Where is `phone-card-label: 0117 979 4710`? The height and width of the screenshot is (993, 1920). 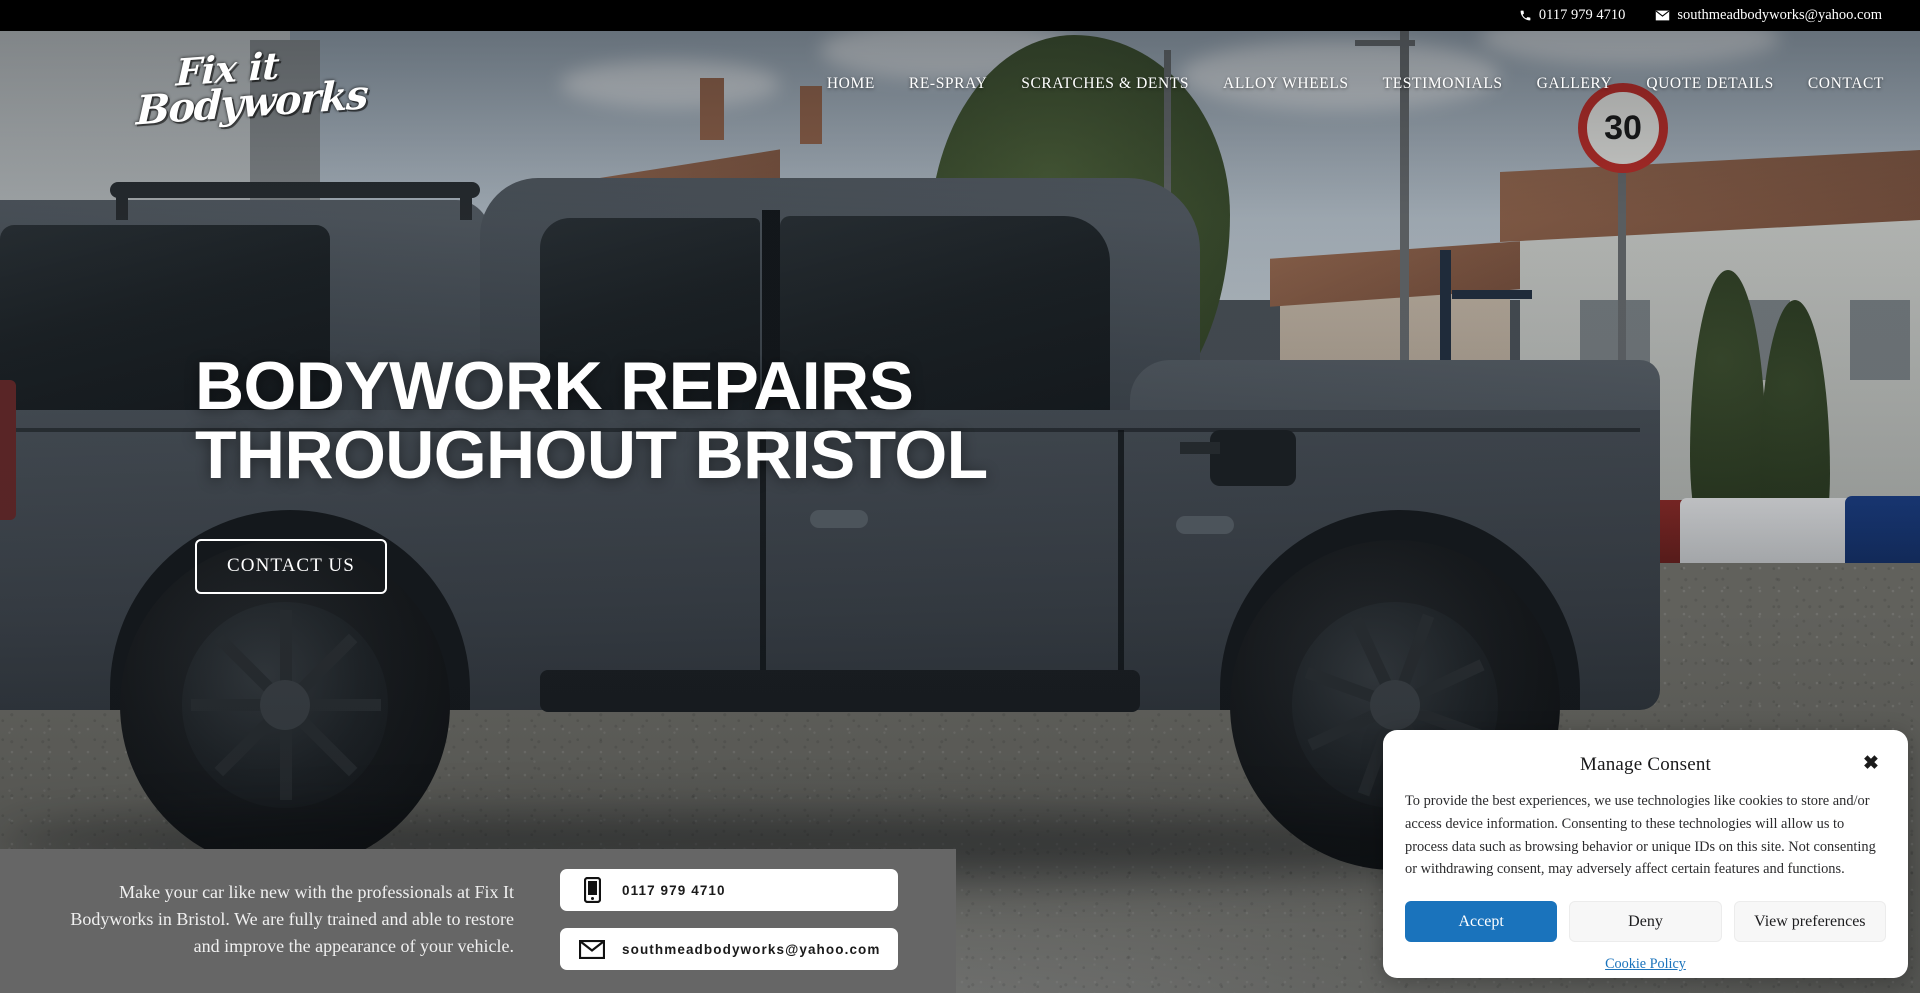
phone-card-label: 0117 979 4710 is located at coordinates (674, 890).